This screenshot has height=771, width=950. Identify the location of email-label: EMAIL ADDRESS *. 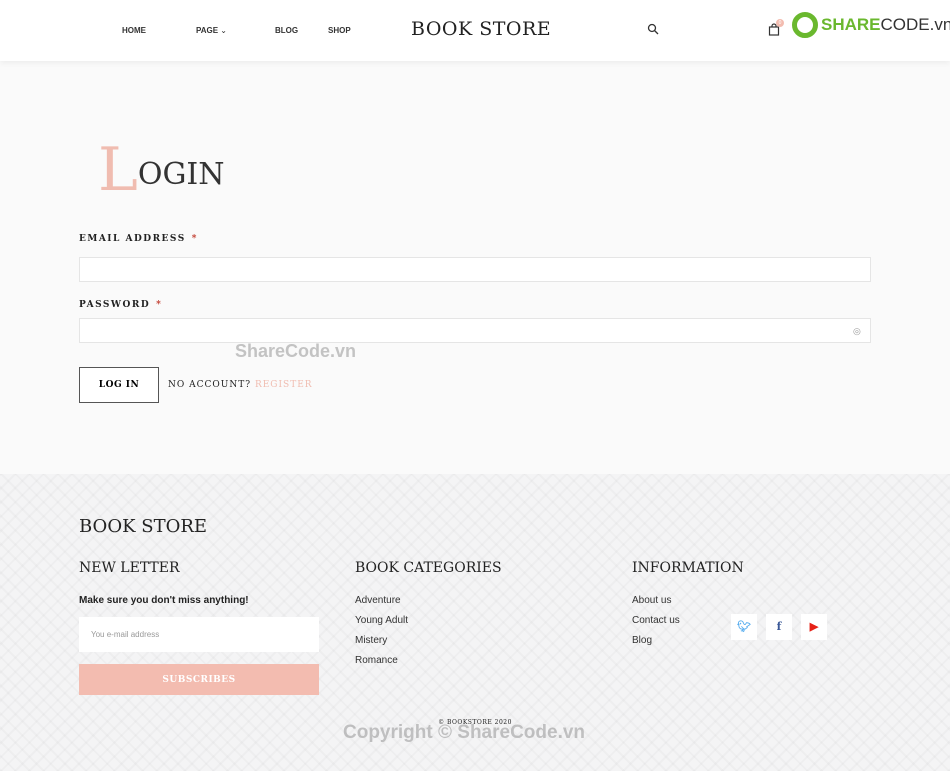
(138, 239).